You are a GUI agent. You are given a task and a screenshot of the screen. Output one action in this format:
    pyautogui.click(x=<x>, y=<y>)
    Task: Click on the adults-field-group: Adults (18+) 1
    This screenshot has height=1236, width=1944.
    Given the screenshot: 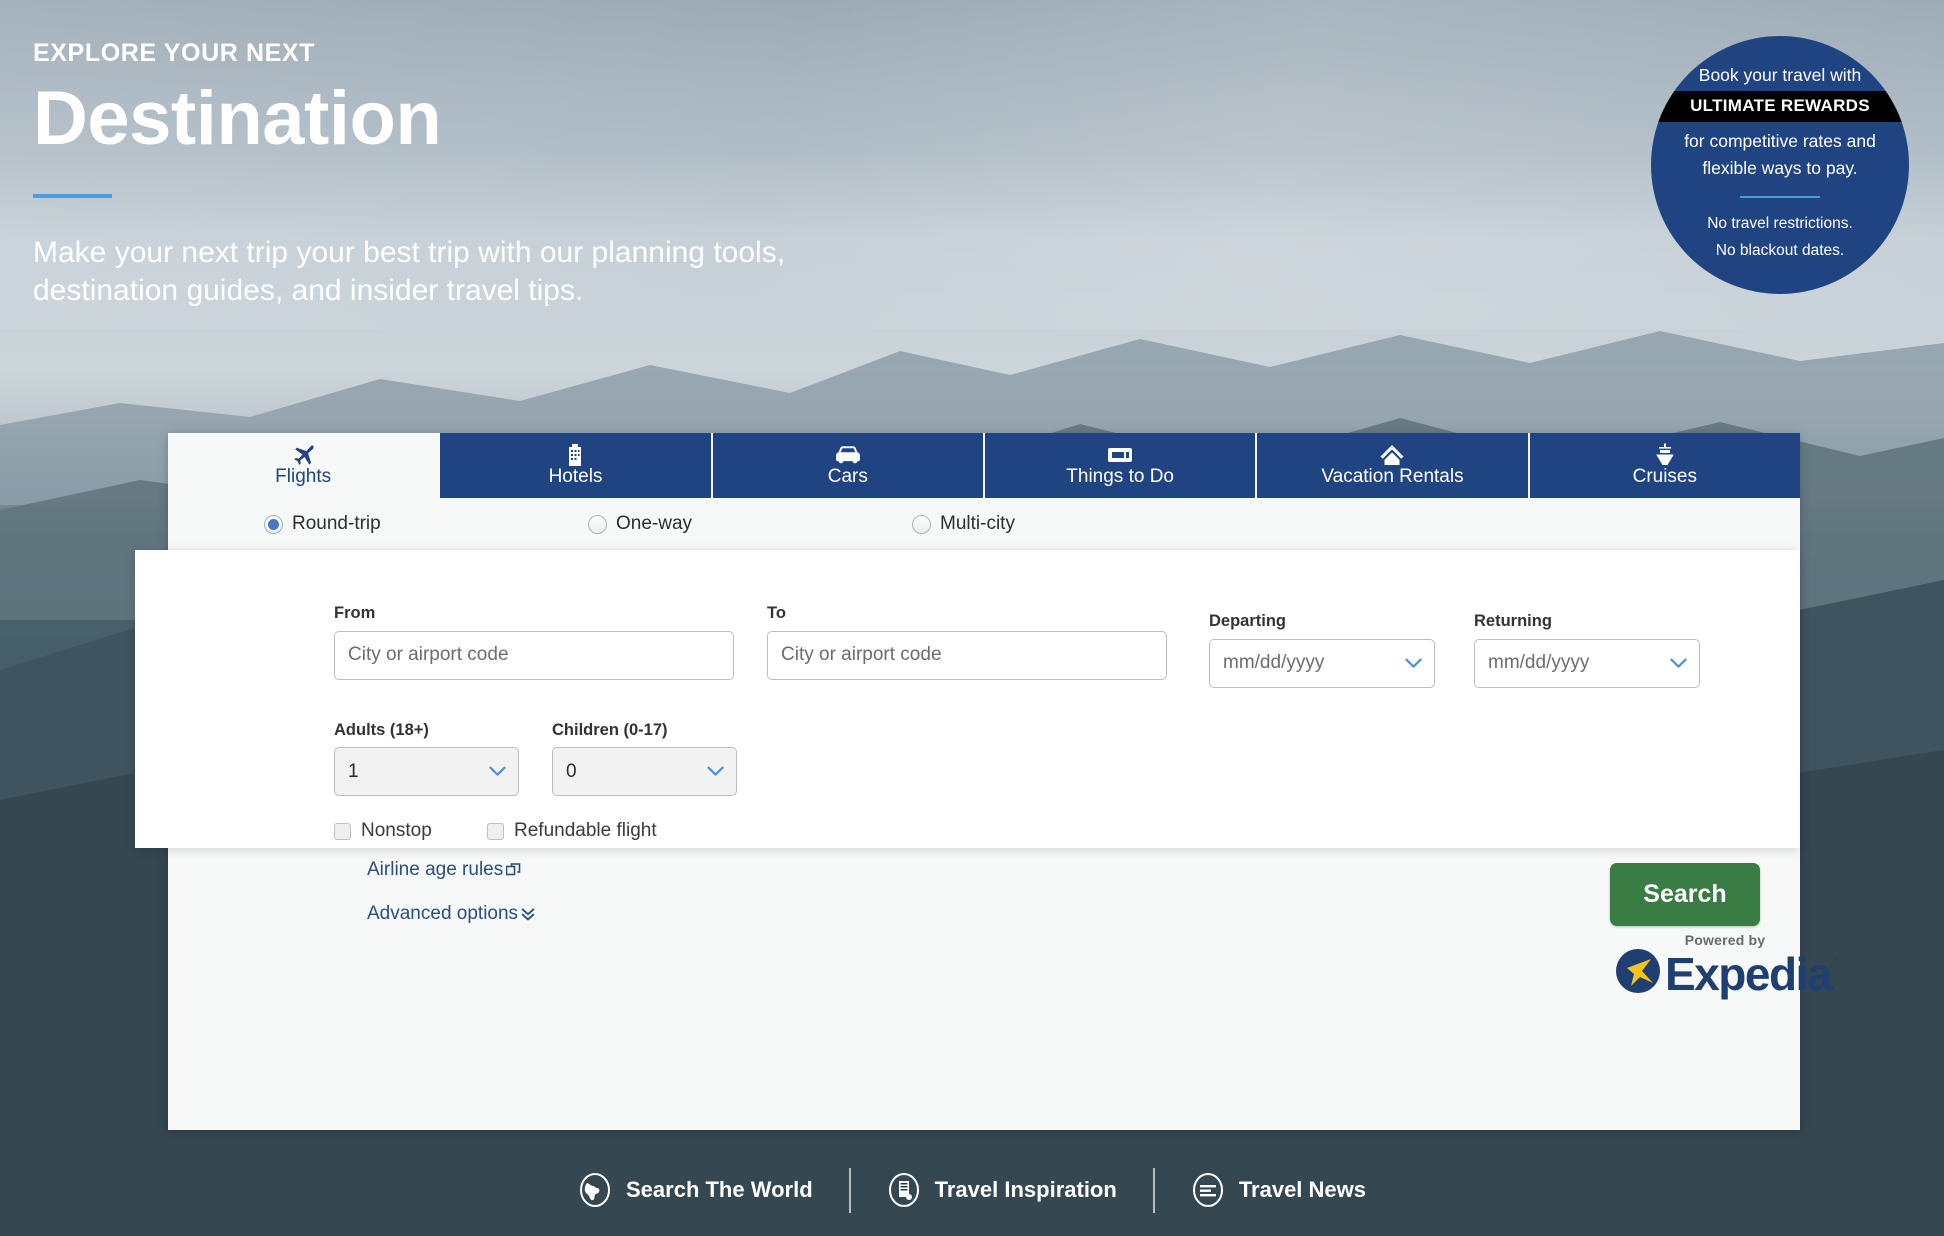 What is the action you would take?
    pyautogui.click(x=426, y=758)
    